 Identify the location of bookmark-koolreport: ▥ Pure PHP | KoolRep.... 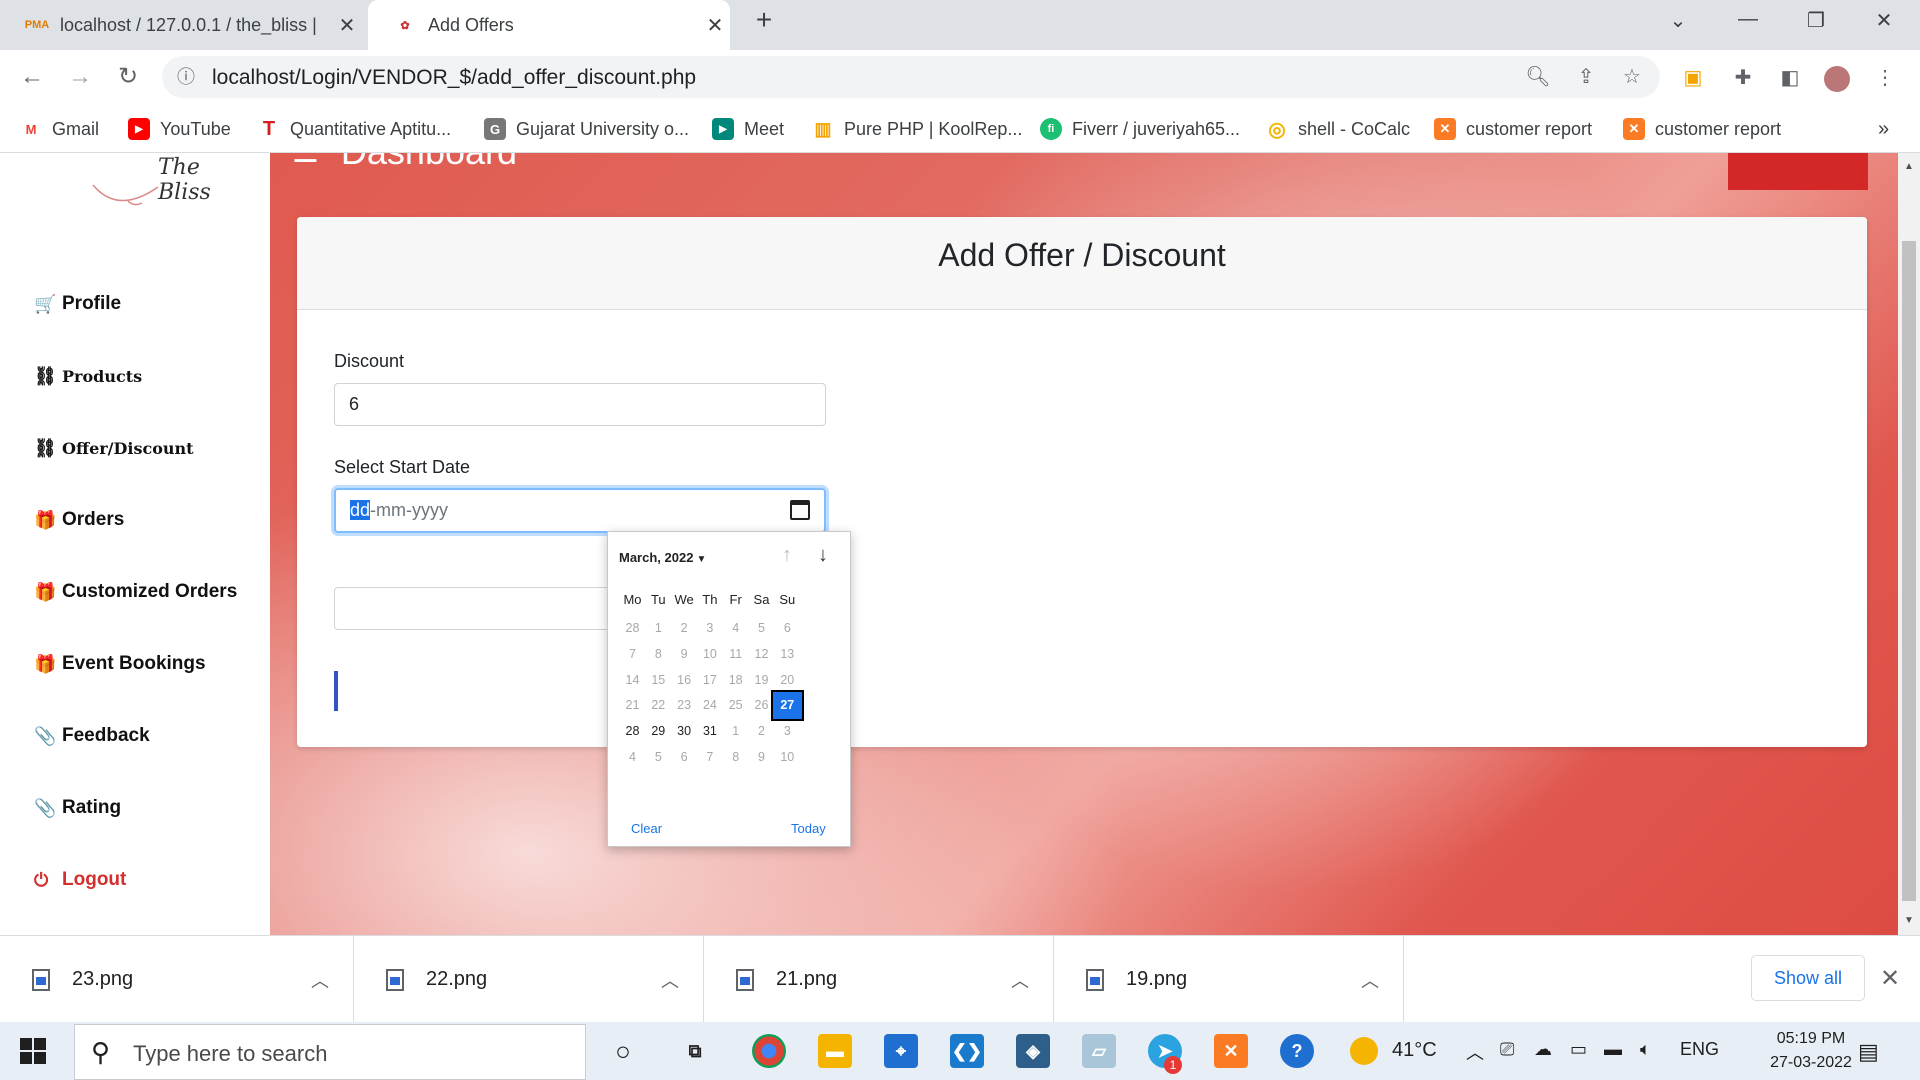
(917, 129).